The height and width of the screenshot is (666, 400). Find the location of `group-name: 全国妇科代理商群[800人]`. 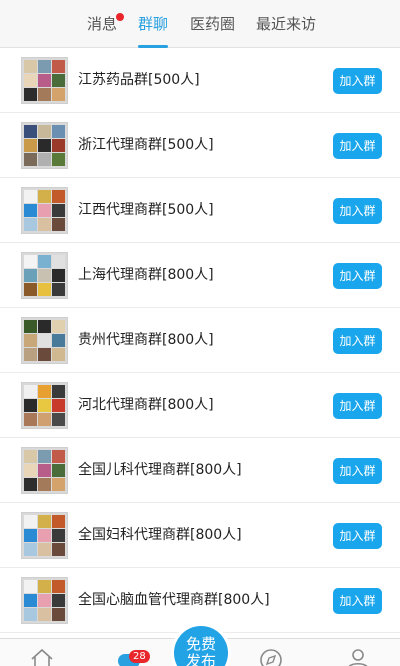

group-name: 全国妇科代理商群[800人] is located at coordinates (160, 535).